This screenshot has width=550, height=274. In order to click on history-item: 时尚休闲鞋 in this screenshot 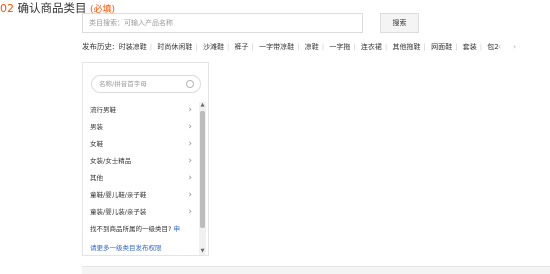, I will do `click(174, 47)`.